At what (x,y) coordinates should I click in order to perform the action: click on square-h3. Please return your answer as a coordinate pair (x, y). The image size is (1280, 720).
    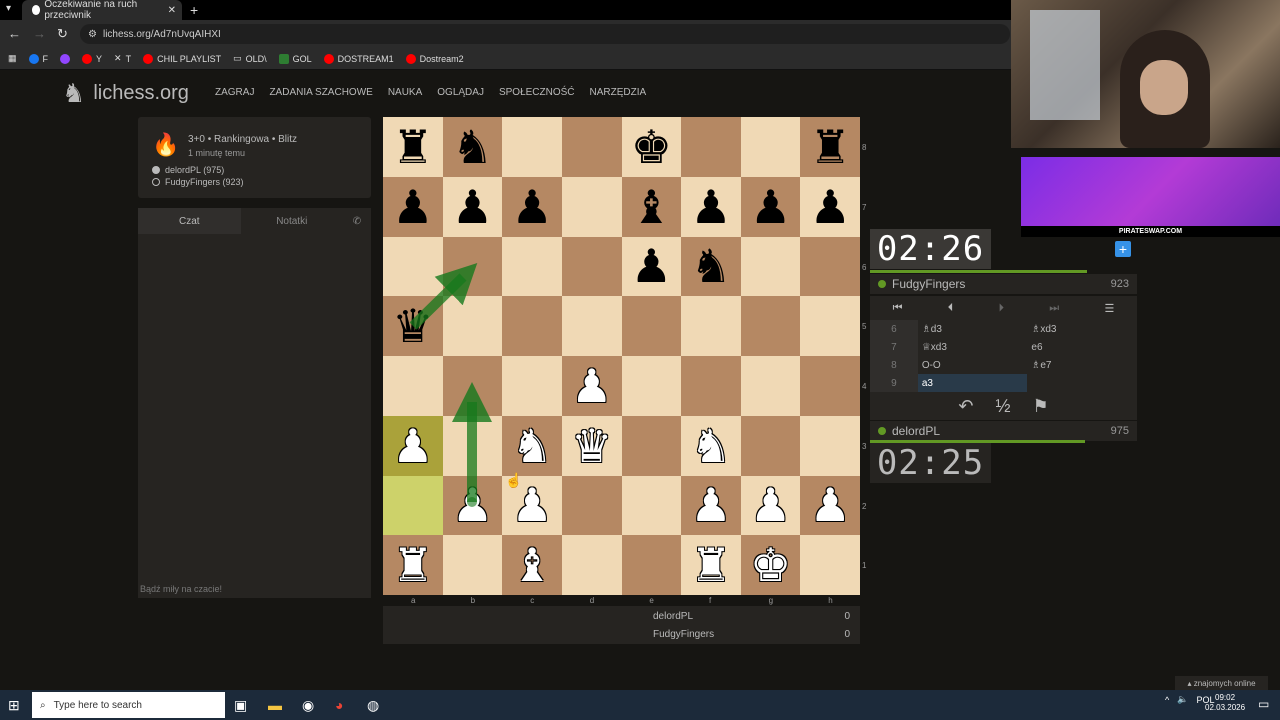
    Looking at the image, I should click on (830, 445).